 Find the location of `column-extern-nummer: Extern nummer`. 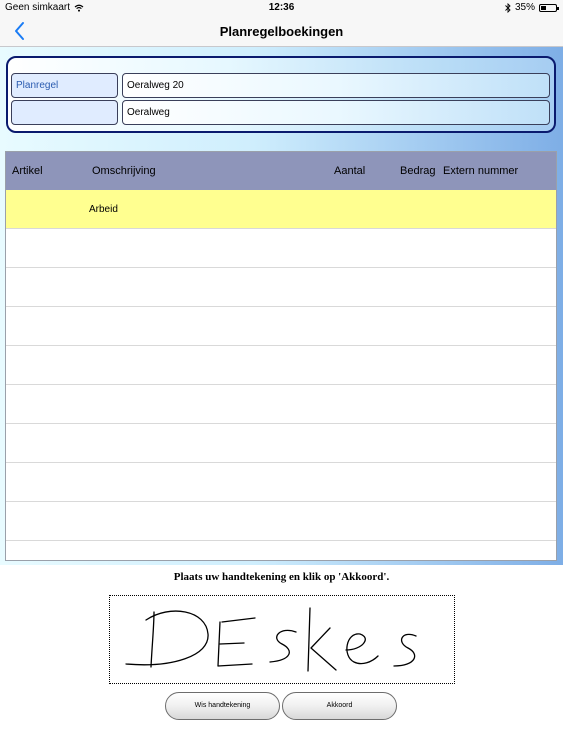

column-extern-nummer: Extern nummer is located at coordinates (480, 171).